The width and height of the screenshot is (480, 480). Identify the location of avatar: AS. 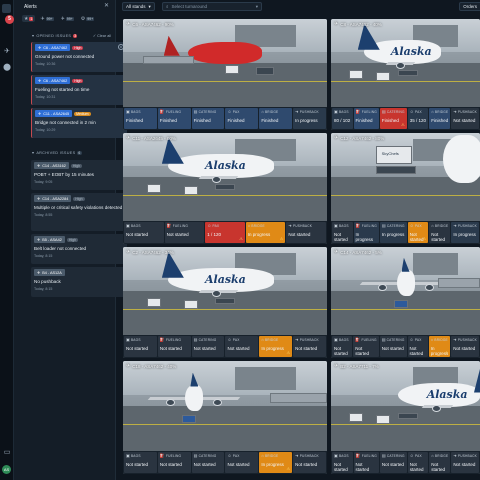
(6, 469).